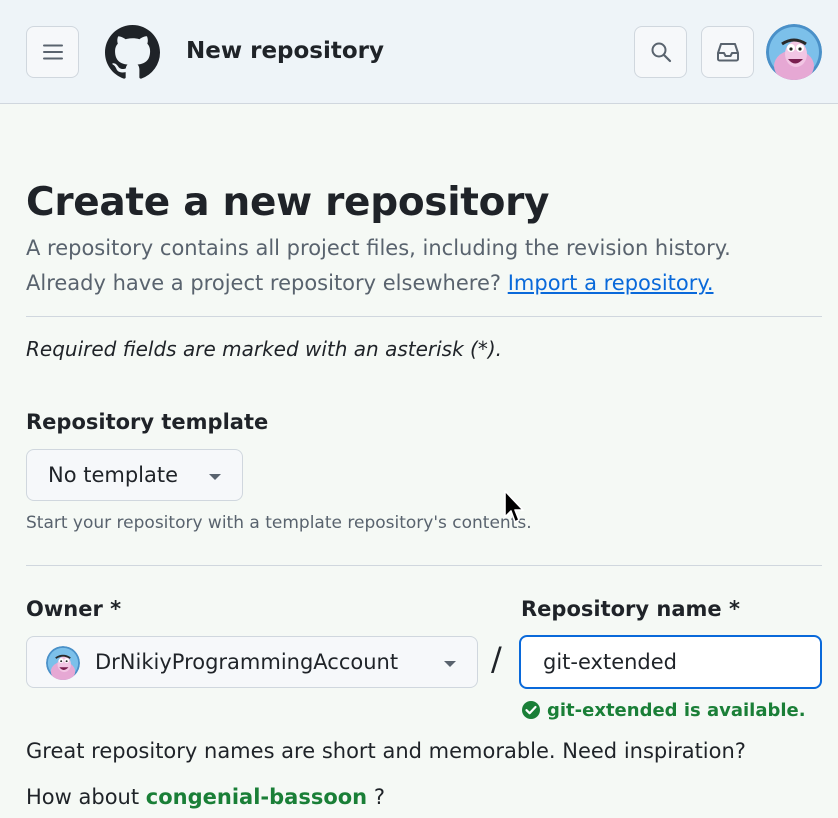 This screenshot has height=818, width=838. I want to click on import-repository-link: Import a repository., so click(611, 283).